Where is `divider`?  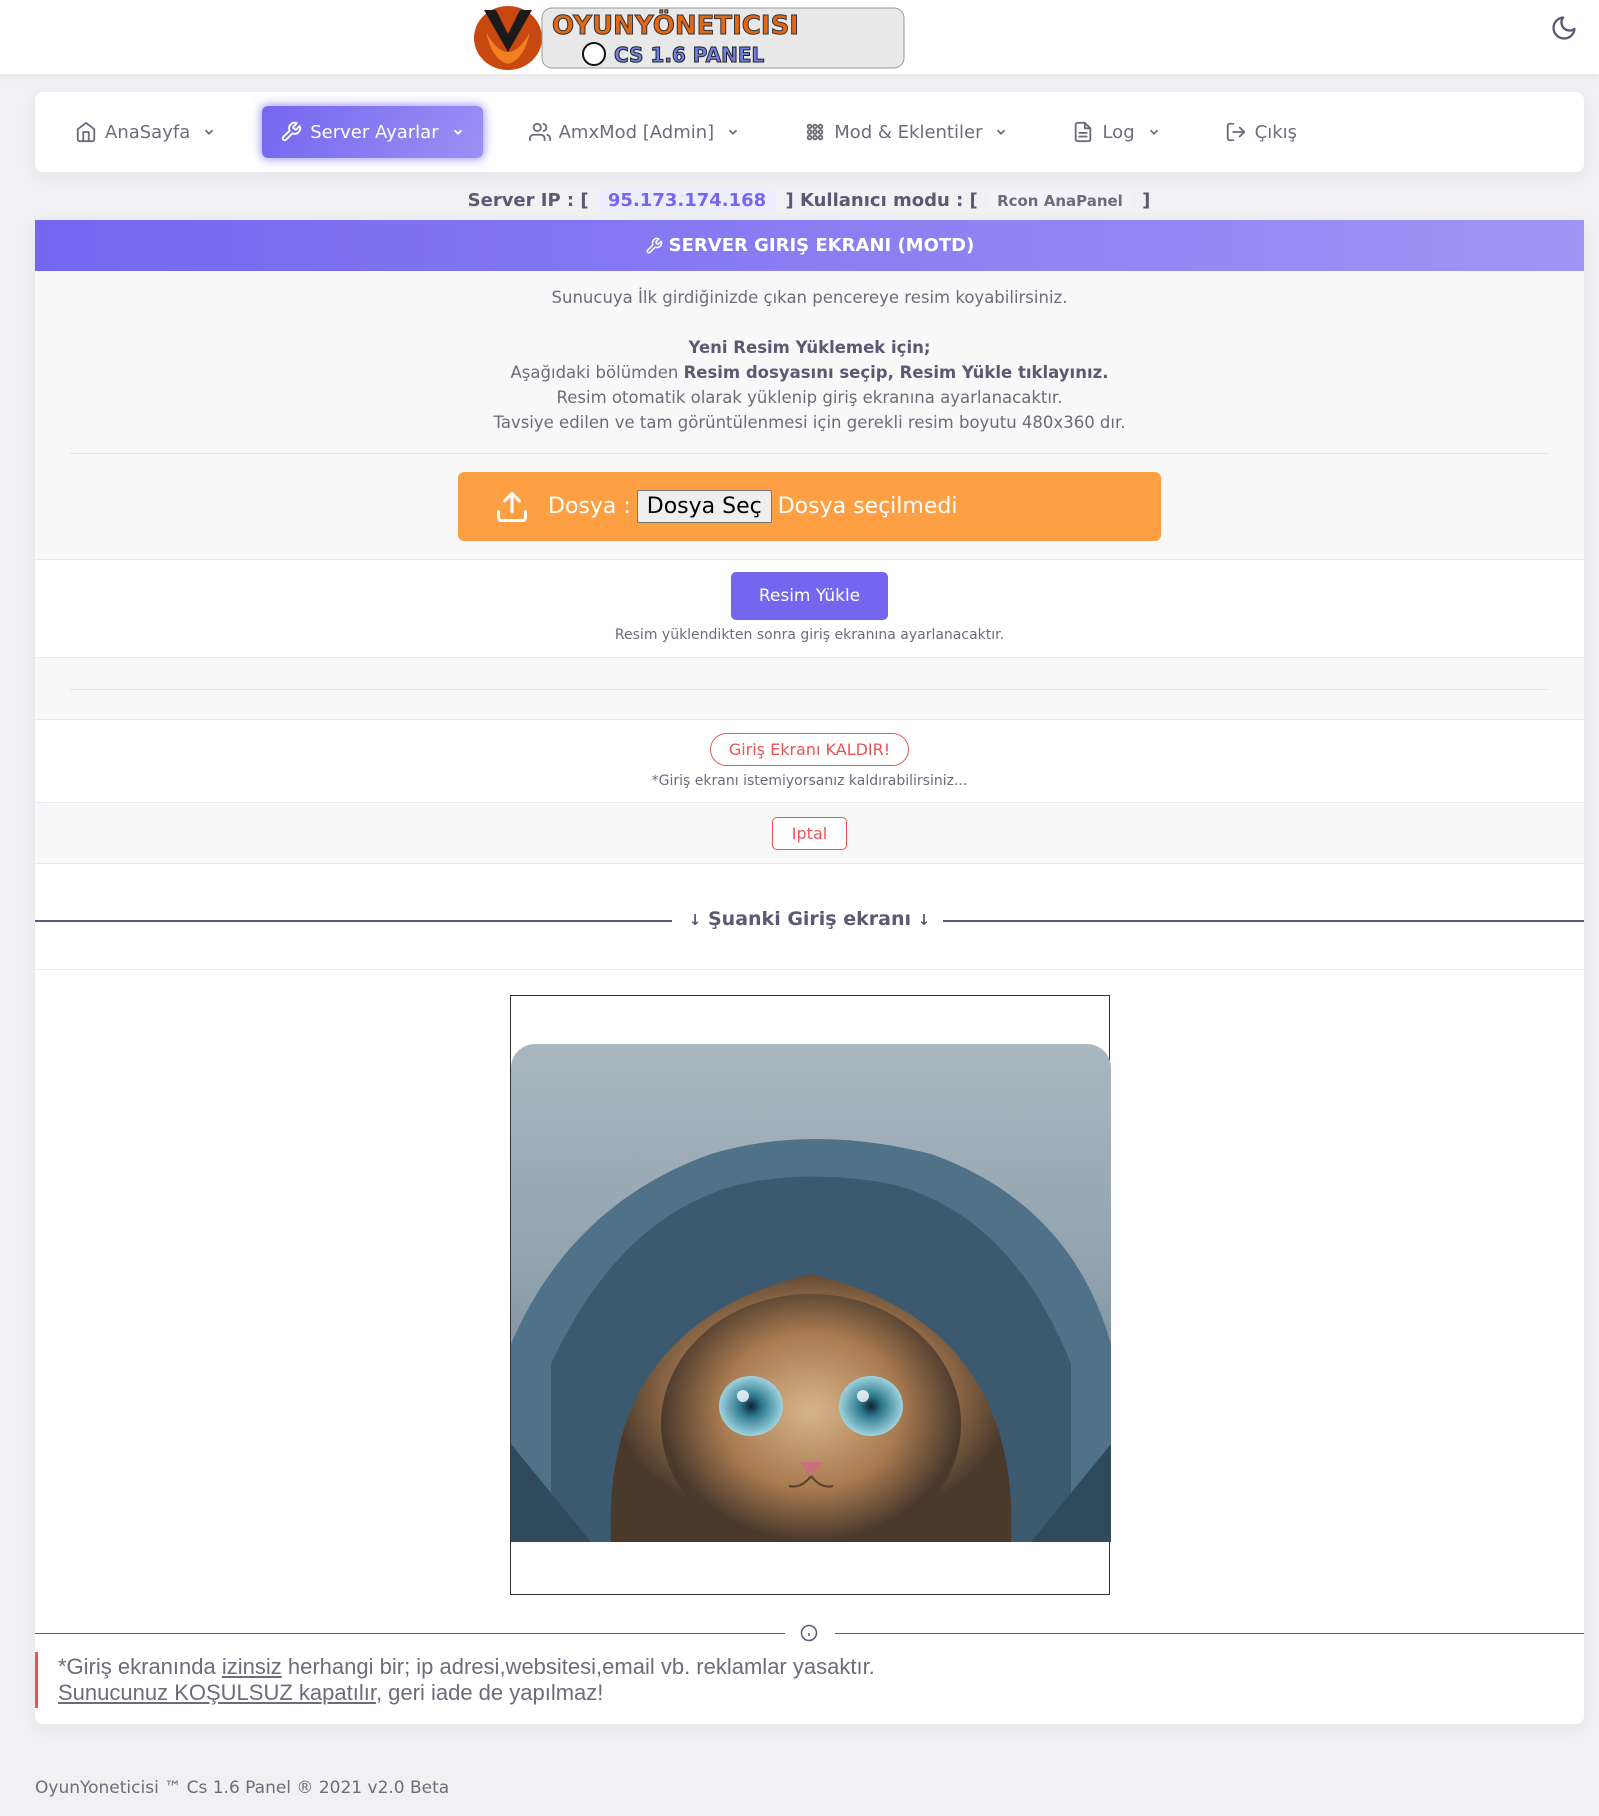
divider is located at coordinates (809, 689).